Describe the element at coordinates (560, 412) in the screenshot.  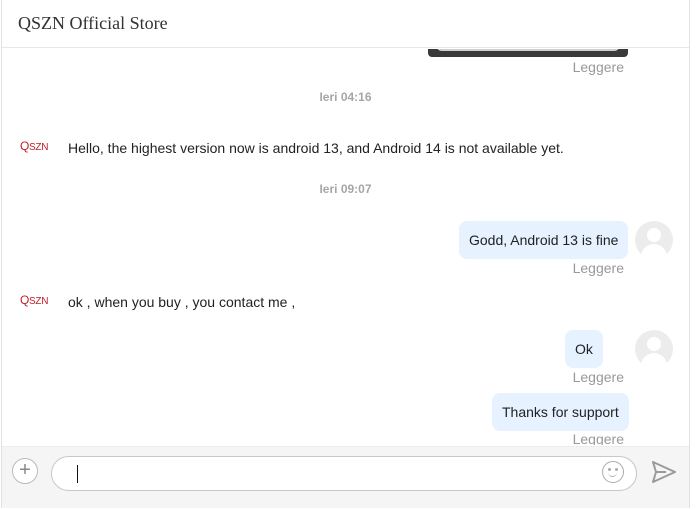
I see `outgoing-message: Thanks for support` at that location.